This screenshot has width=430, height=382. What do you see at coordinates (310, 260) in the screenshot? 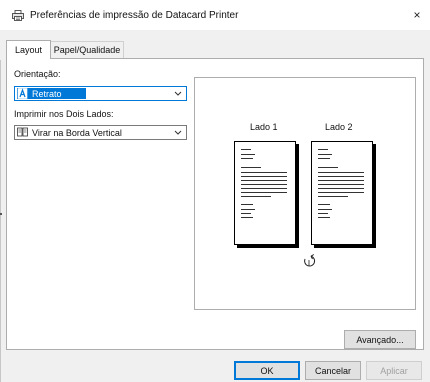
I see `rotate-flip-icon` at bounding box center [310, 260].